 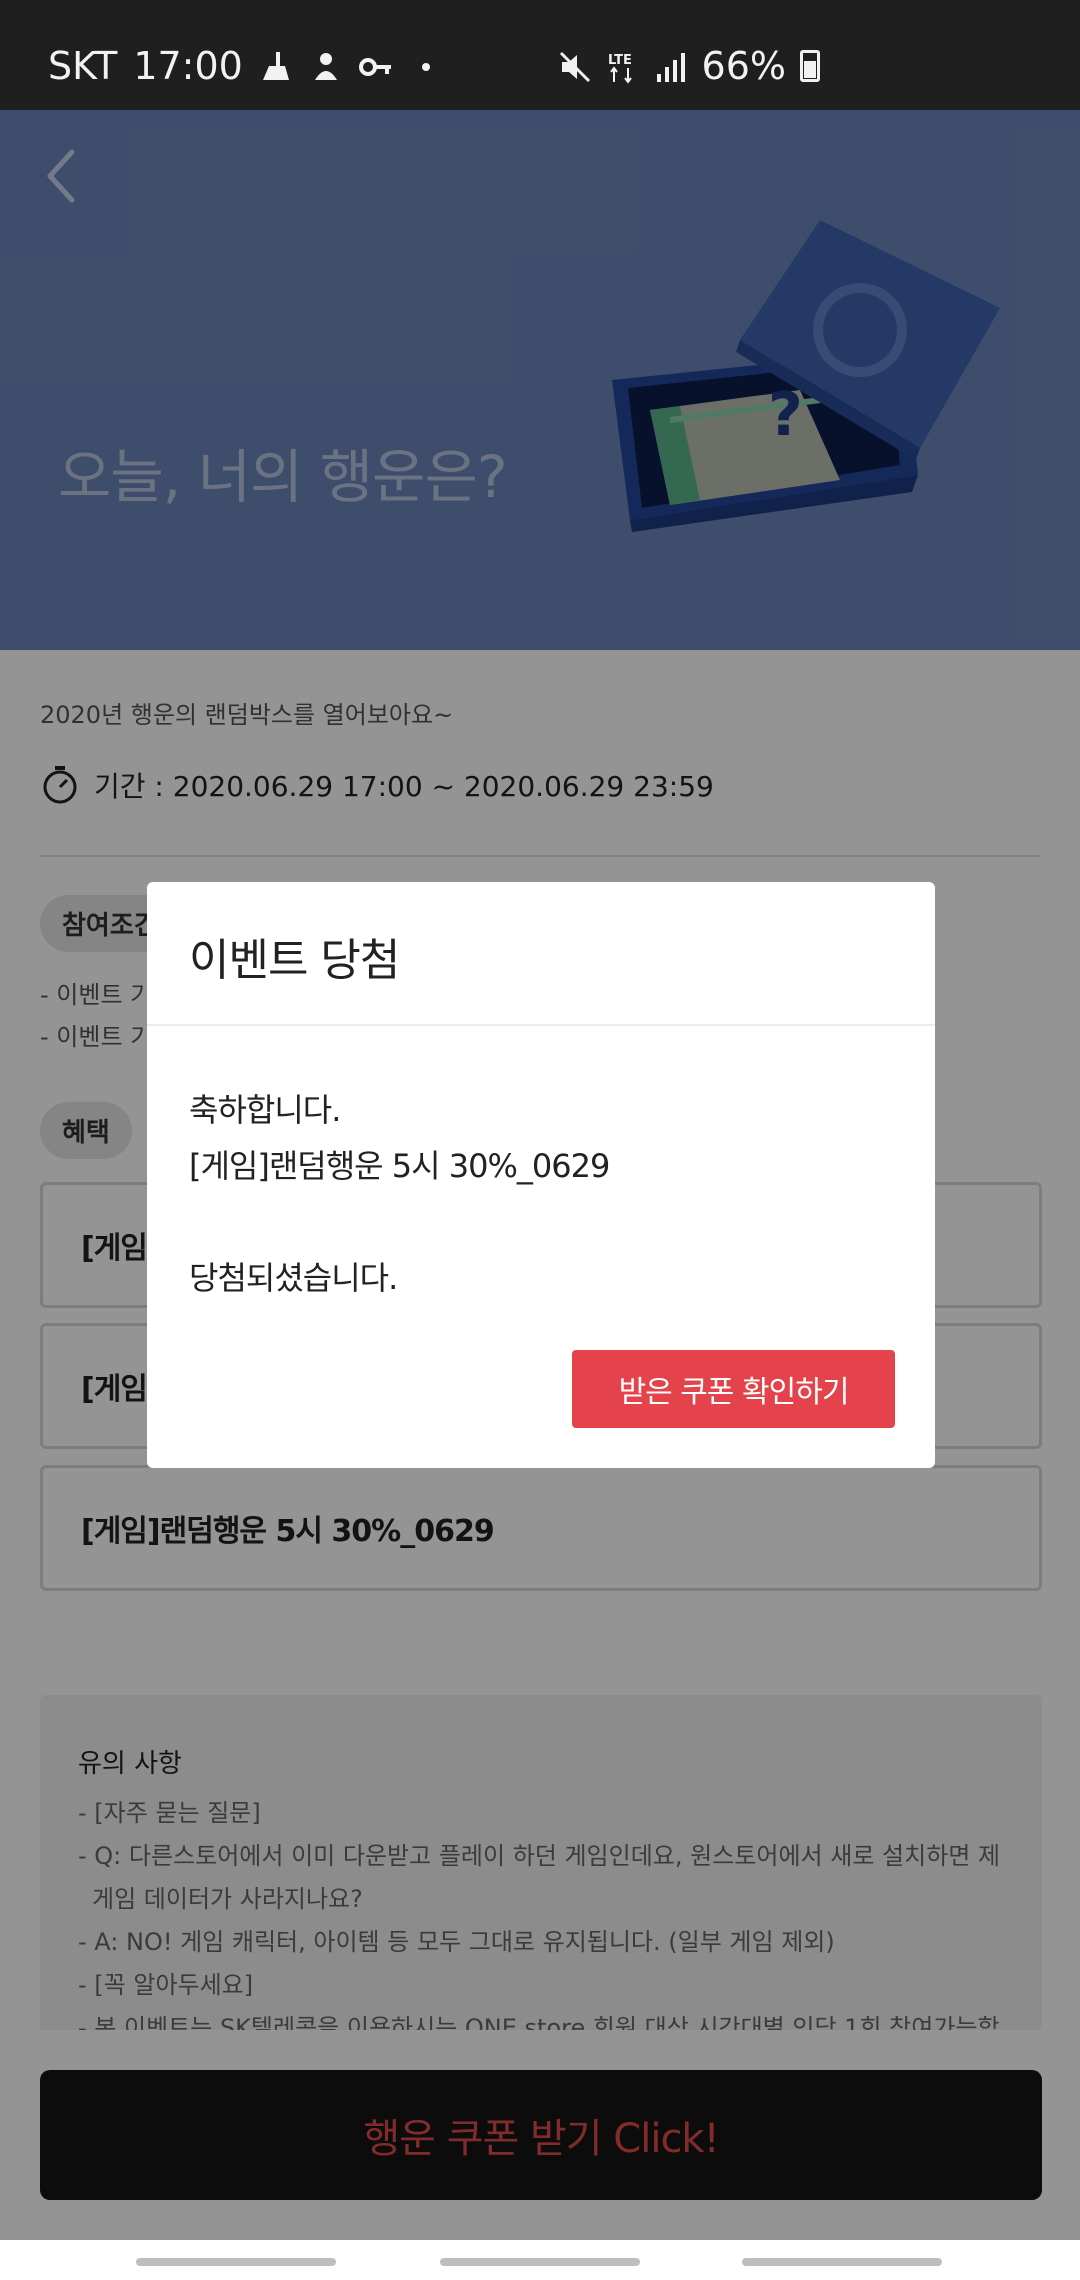 I want to click on status-bar: SKT 17:00 LTE 66%, so click(x=540, y=55).